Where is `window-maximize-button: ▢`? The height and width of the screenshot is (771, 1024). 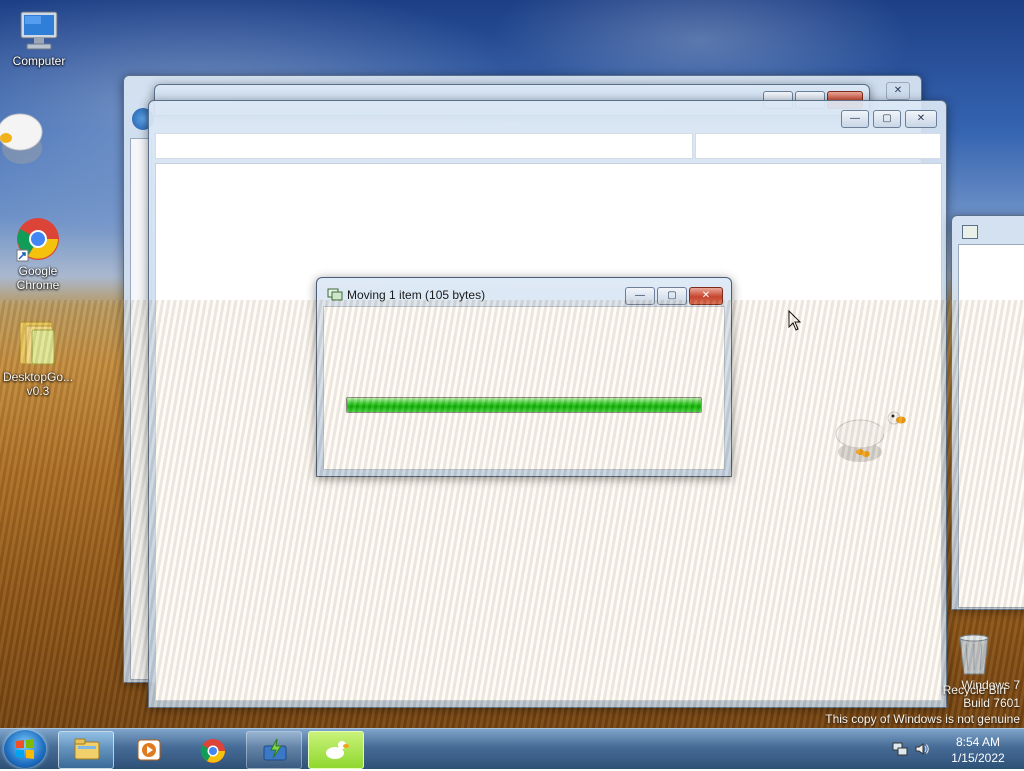 window-maximize-button: ▢ is located at coordinates (887, 119).